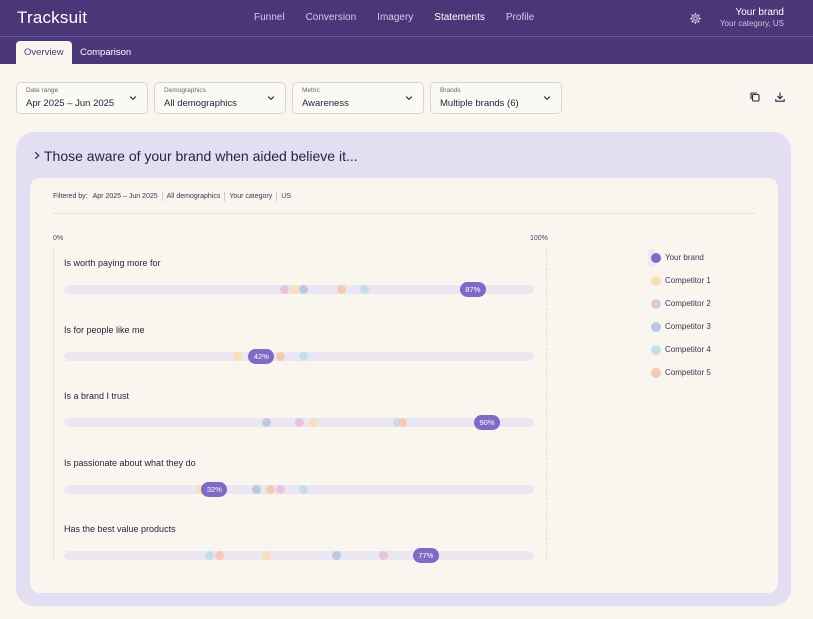  Describe the element at coordinates (358, 98) in the screenshot. I see `metric-select: Metric Awareness` at that location.